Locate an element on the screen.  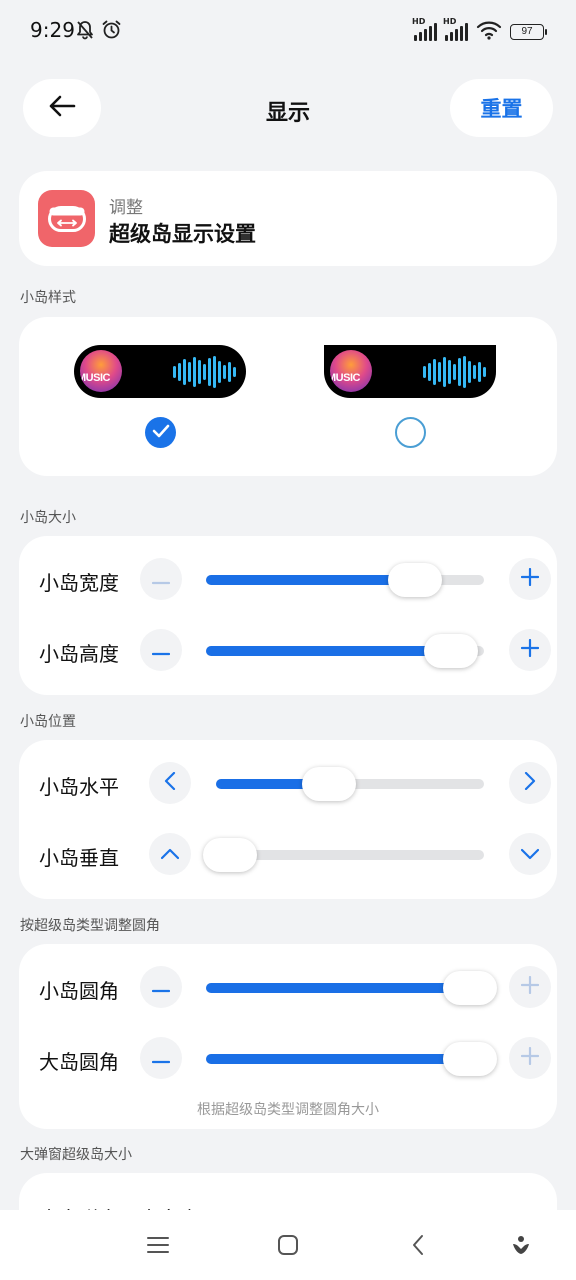
slider-row-large-corner: 大岛圆角 is located at coordinates (288, 1059).